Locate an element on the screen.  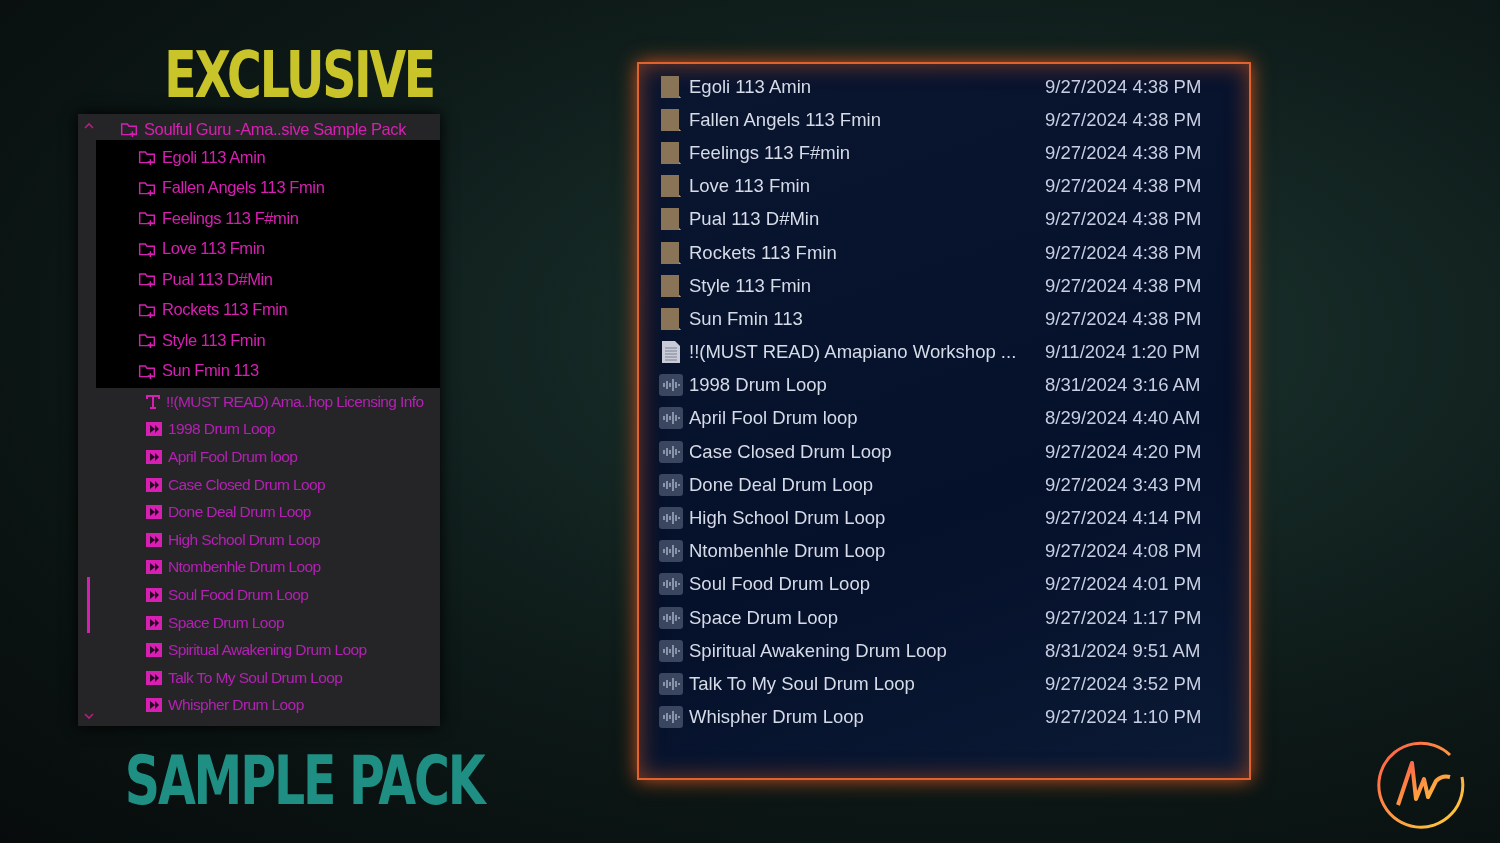
file-row: Love 113 Fmin 9/27/2024 4:38 PM is located at coordinates (954, 186).